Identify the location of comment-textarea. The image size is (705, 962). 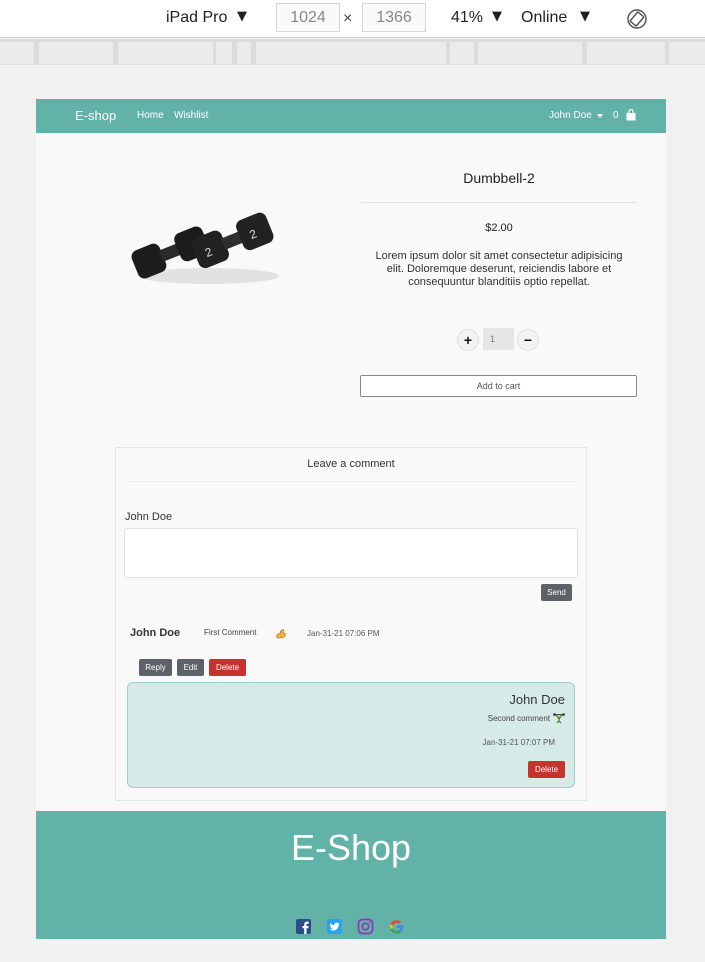
(351, 553).